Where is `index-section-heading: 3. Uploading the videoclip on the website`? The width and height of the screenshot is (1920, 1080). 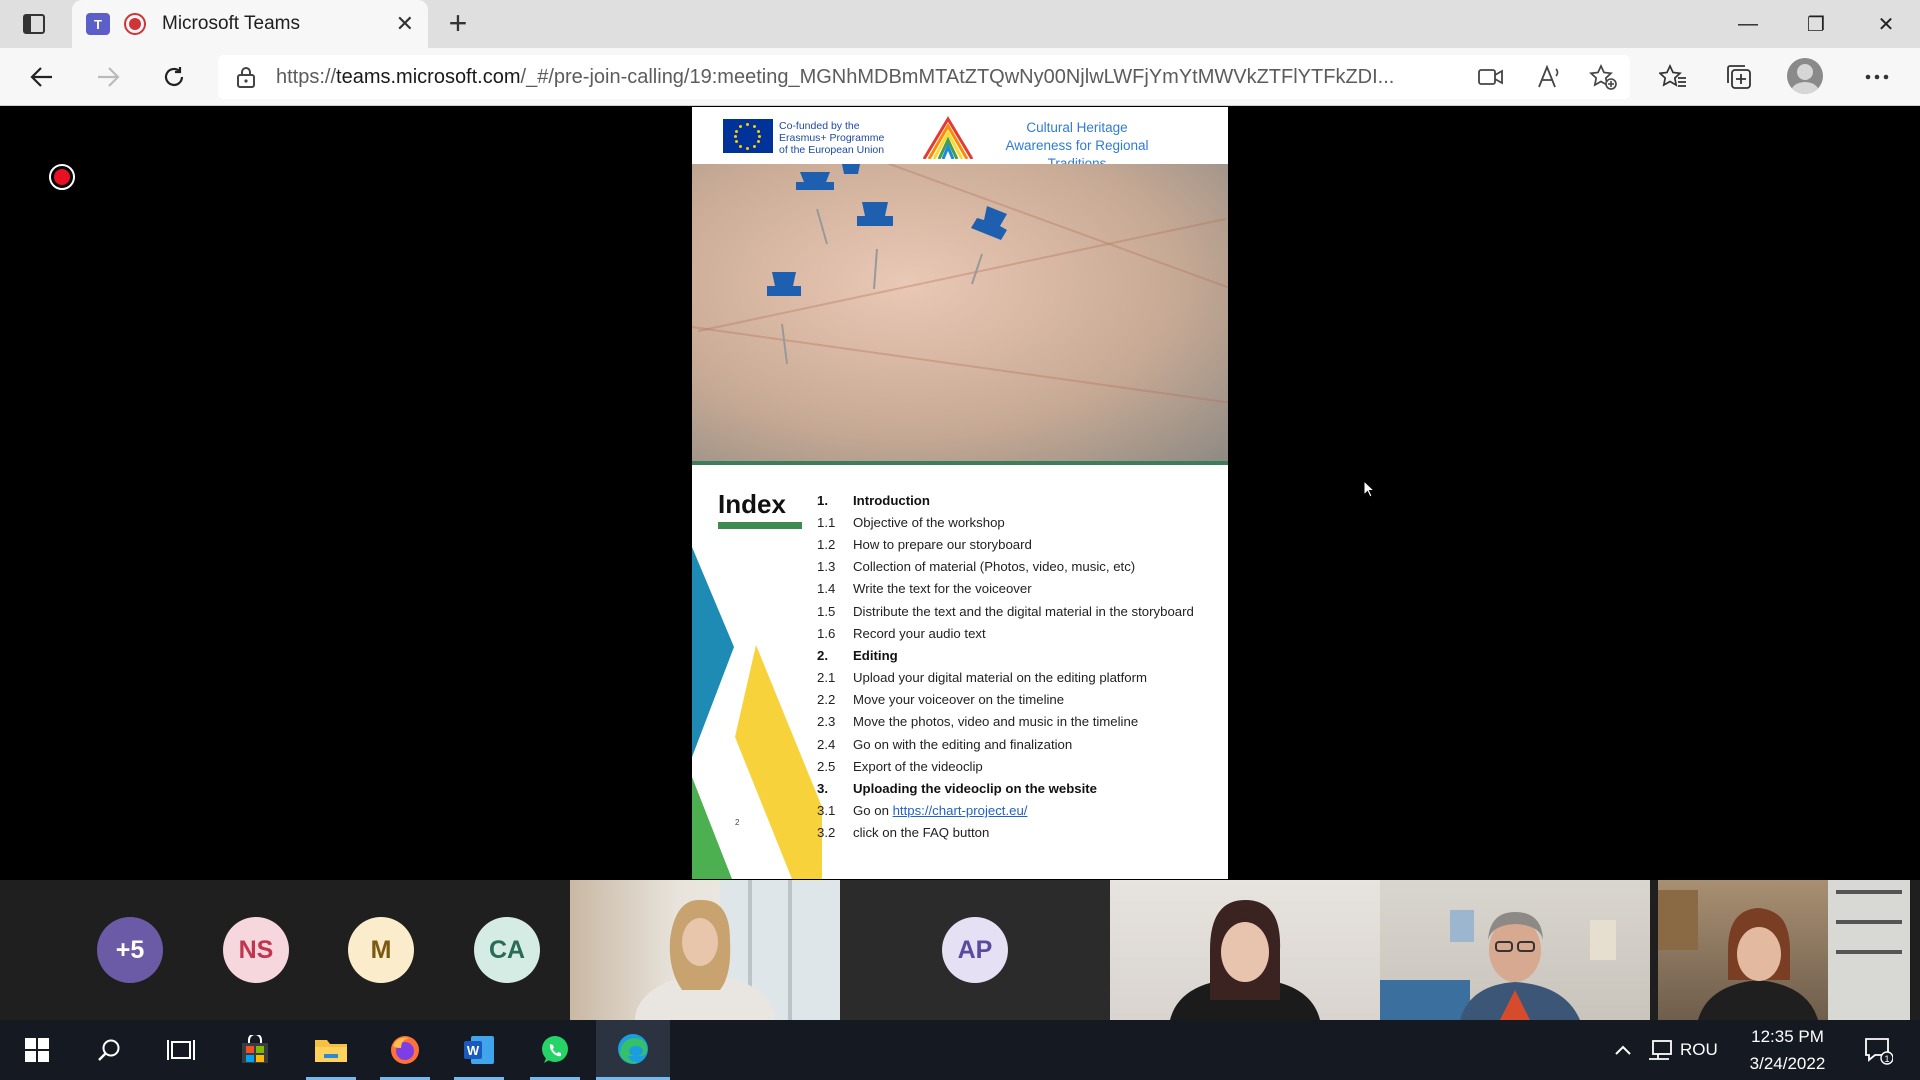 index-section-heading: 3. Uploading the videoclip on the website is located at coordinates (1019, 788).